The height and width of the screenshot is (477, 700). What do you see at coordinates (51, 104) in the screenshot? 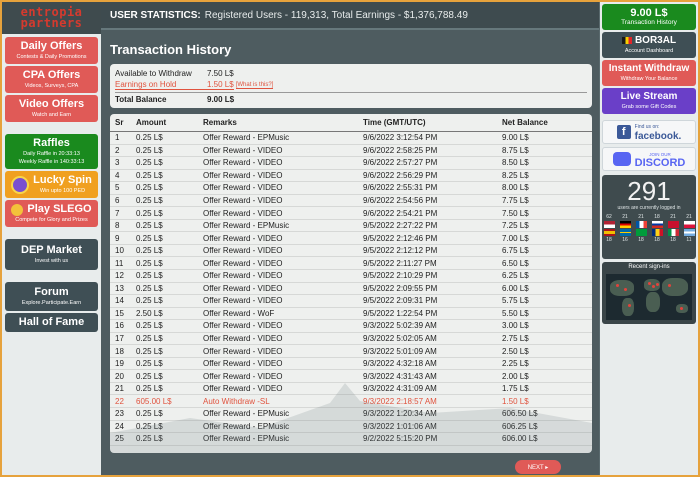
I see `video-offers-title: Video Offers` at bounding box center [51, 104].